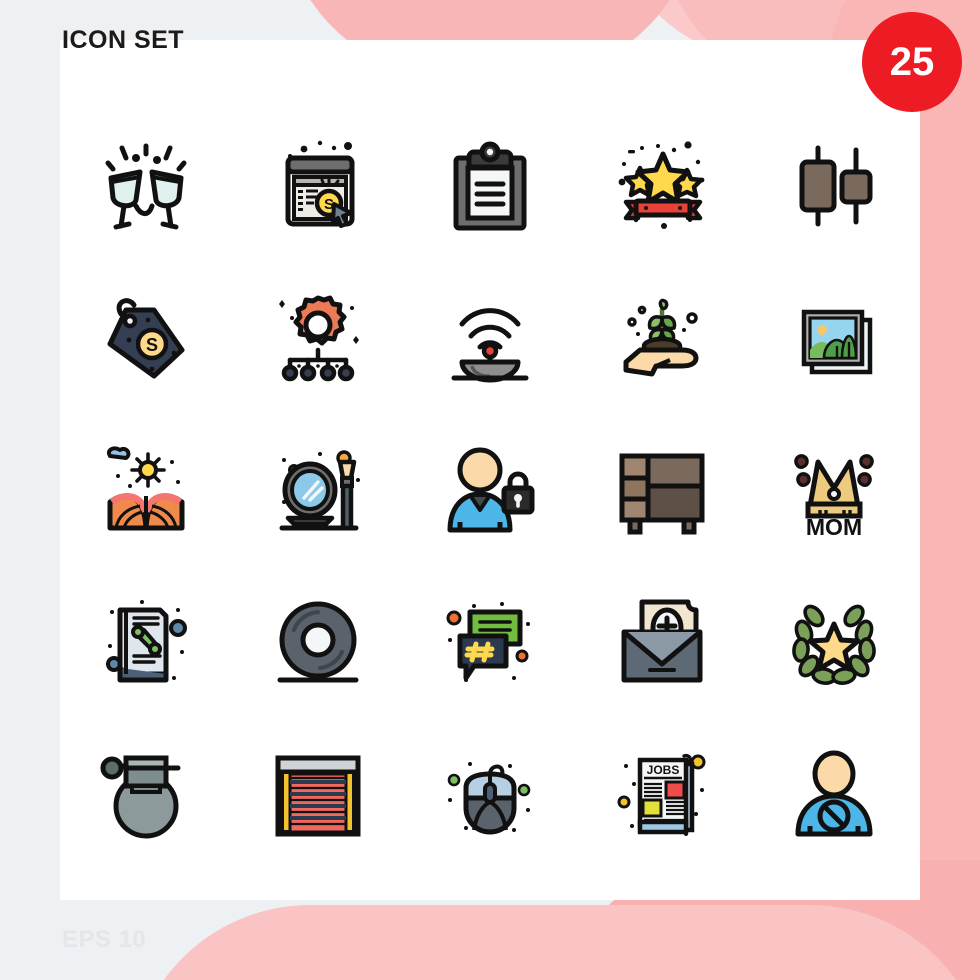  I want to click on icon-cell-jobs-newspaper: JOBS, so click(662, 794).